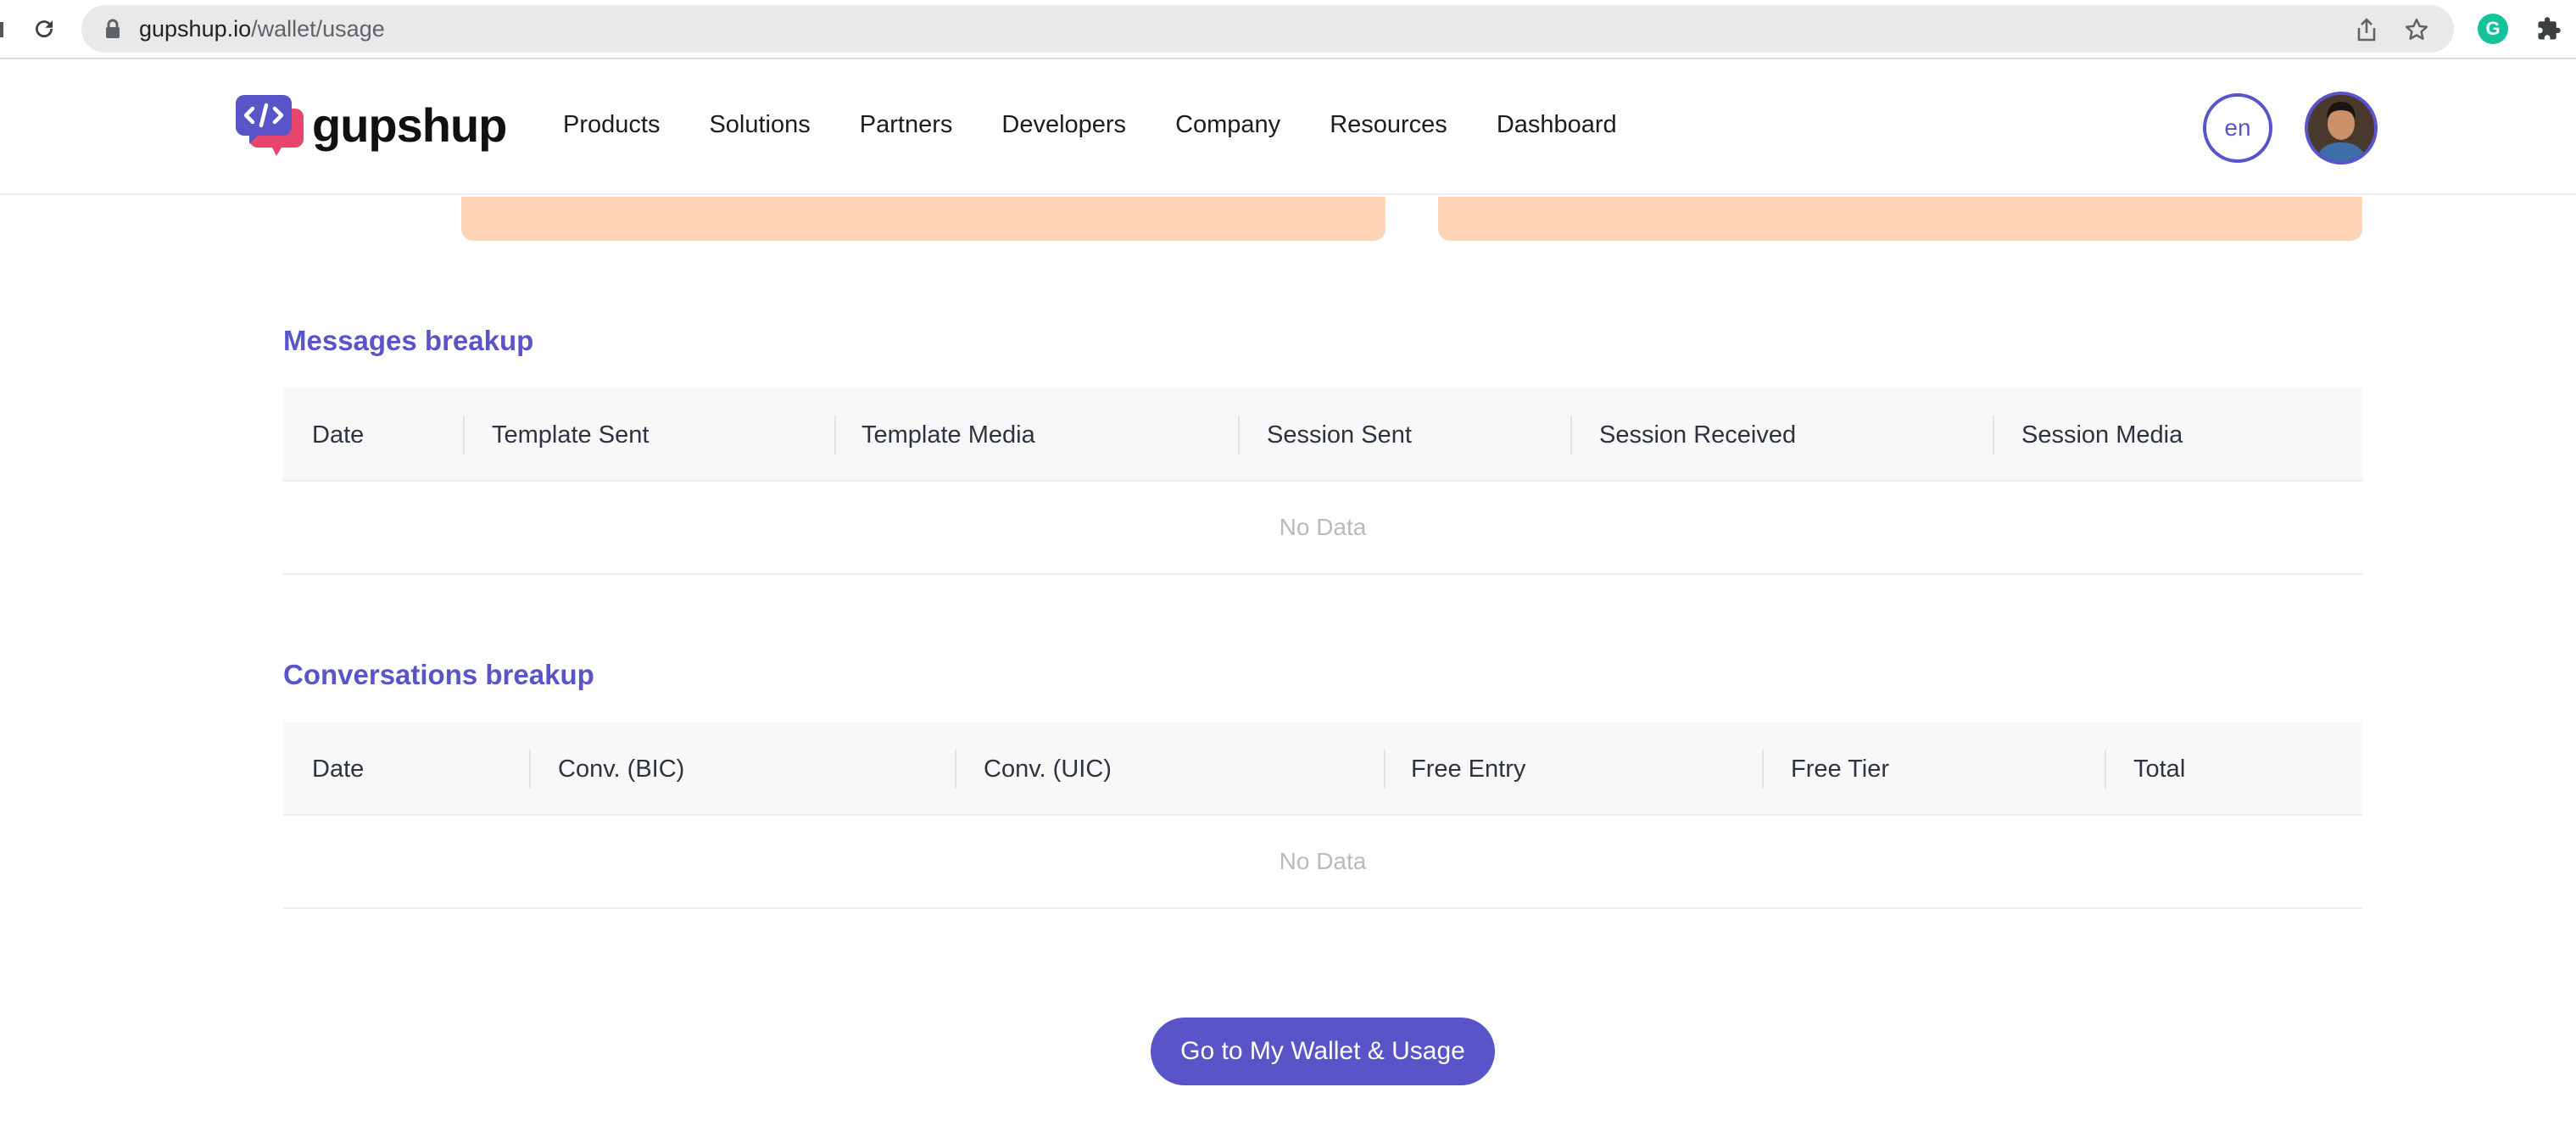 This screenshot has width=2576, height=1143. What do you see at coordinates (439, 674) in the screenshot?
I see `conversations-breakup-title: Conversations breakup` at bounding box center [439, 674].